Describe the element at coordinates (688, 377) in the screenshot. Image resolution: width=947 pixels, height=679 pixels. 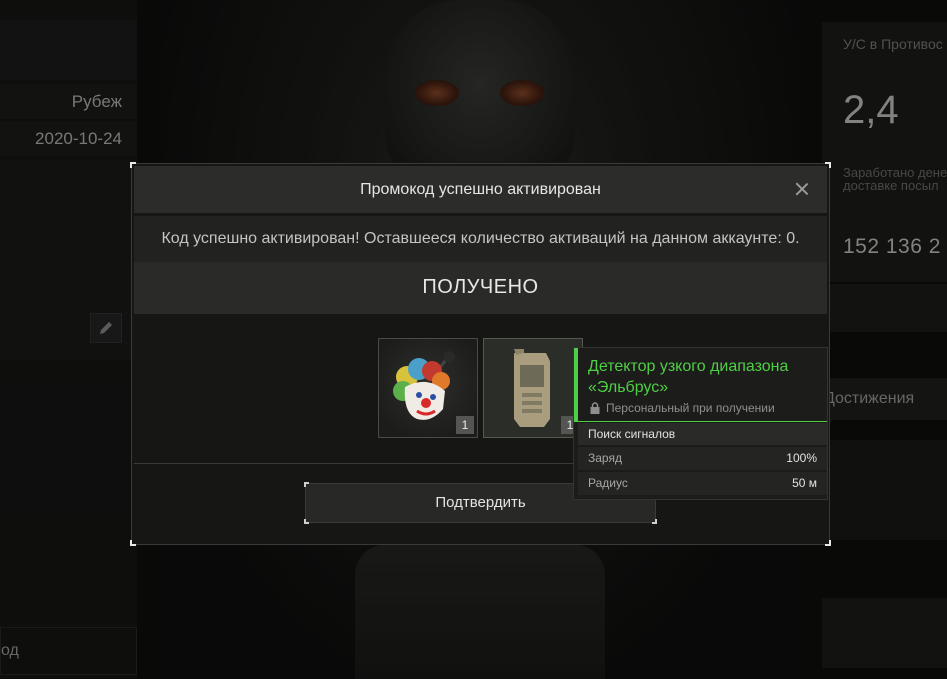
I see `tooltip-title: Детектор узкого диапазона «Эльбрус»` at that location.